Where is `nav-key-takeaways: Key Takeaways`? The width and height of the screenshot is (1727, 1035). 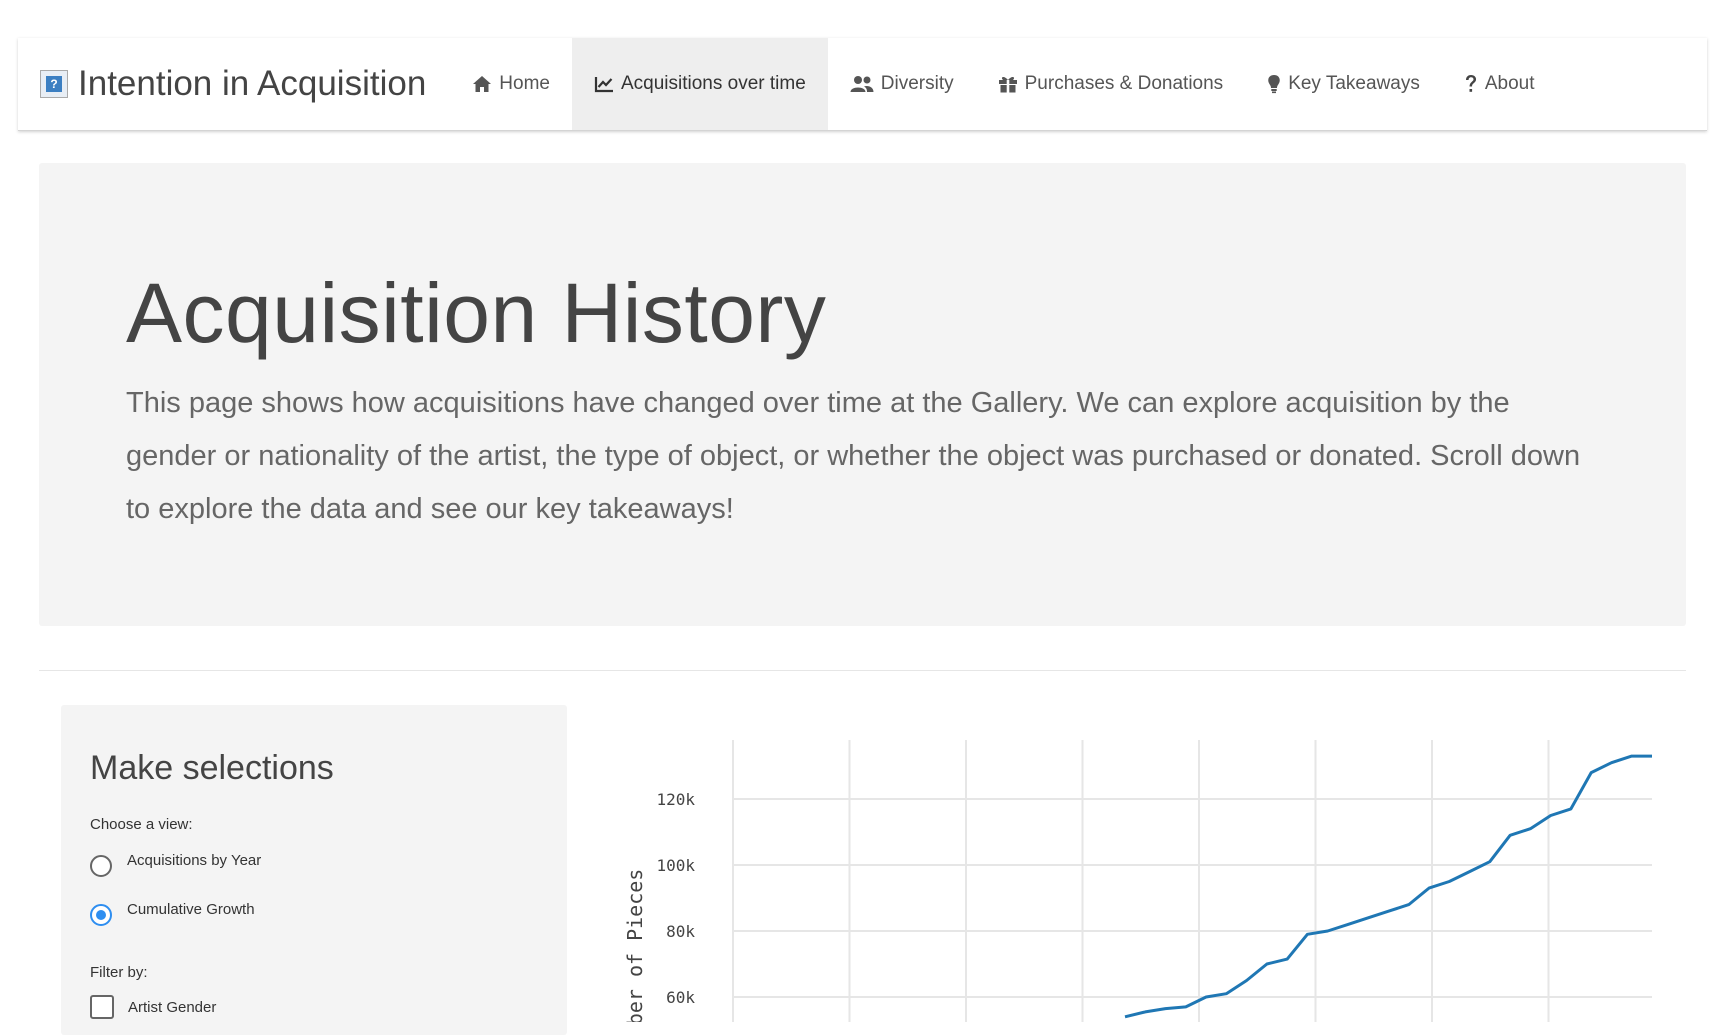
nav-key-takeaways: Key Takeaways is located at coordinates (1343, 84).